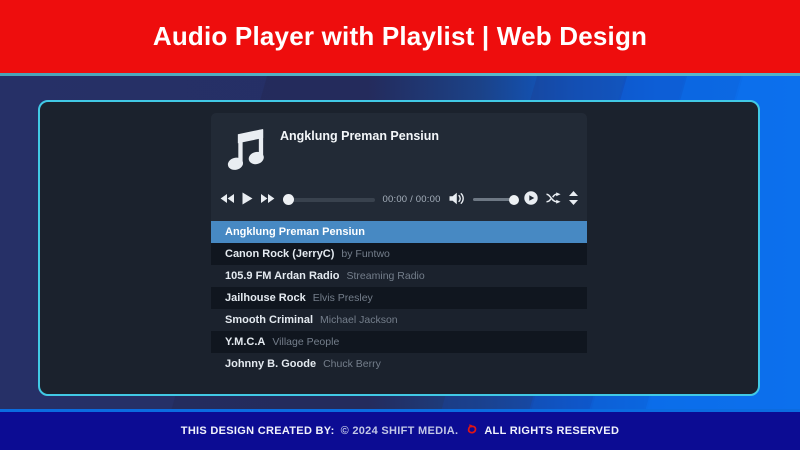 The width and height of the screenshot is (800, 450). What do you see at coordinates (399, 364) in the screenshot?
I see `playlist-row: Johnny B. Goode Chuck Berry` at bounding box center [399, 364].